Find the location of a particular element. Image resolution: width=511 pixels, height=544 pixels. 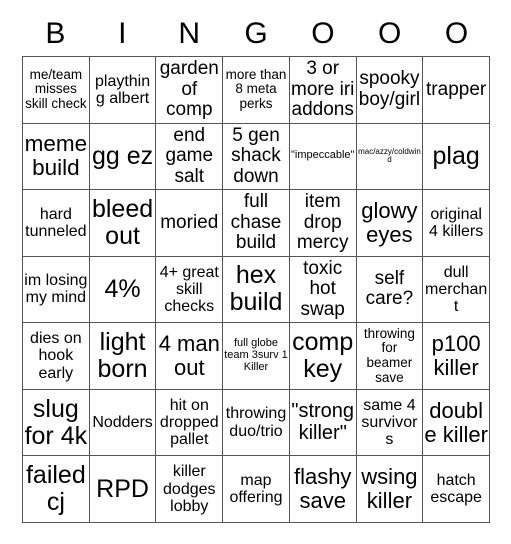

bingo-cell: throwing for beamer save is located at coordinates (390, 356).